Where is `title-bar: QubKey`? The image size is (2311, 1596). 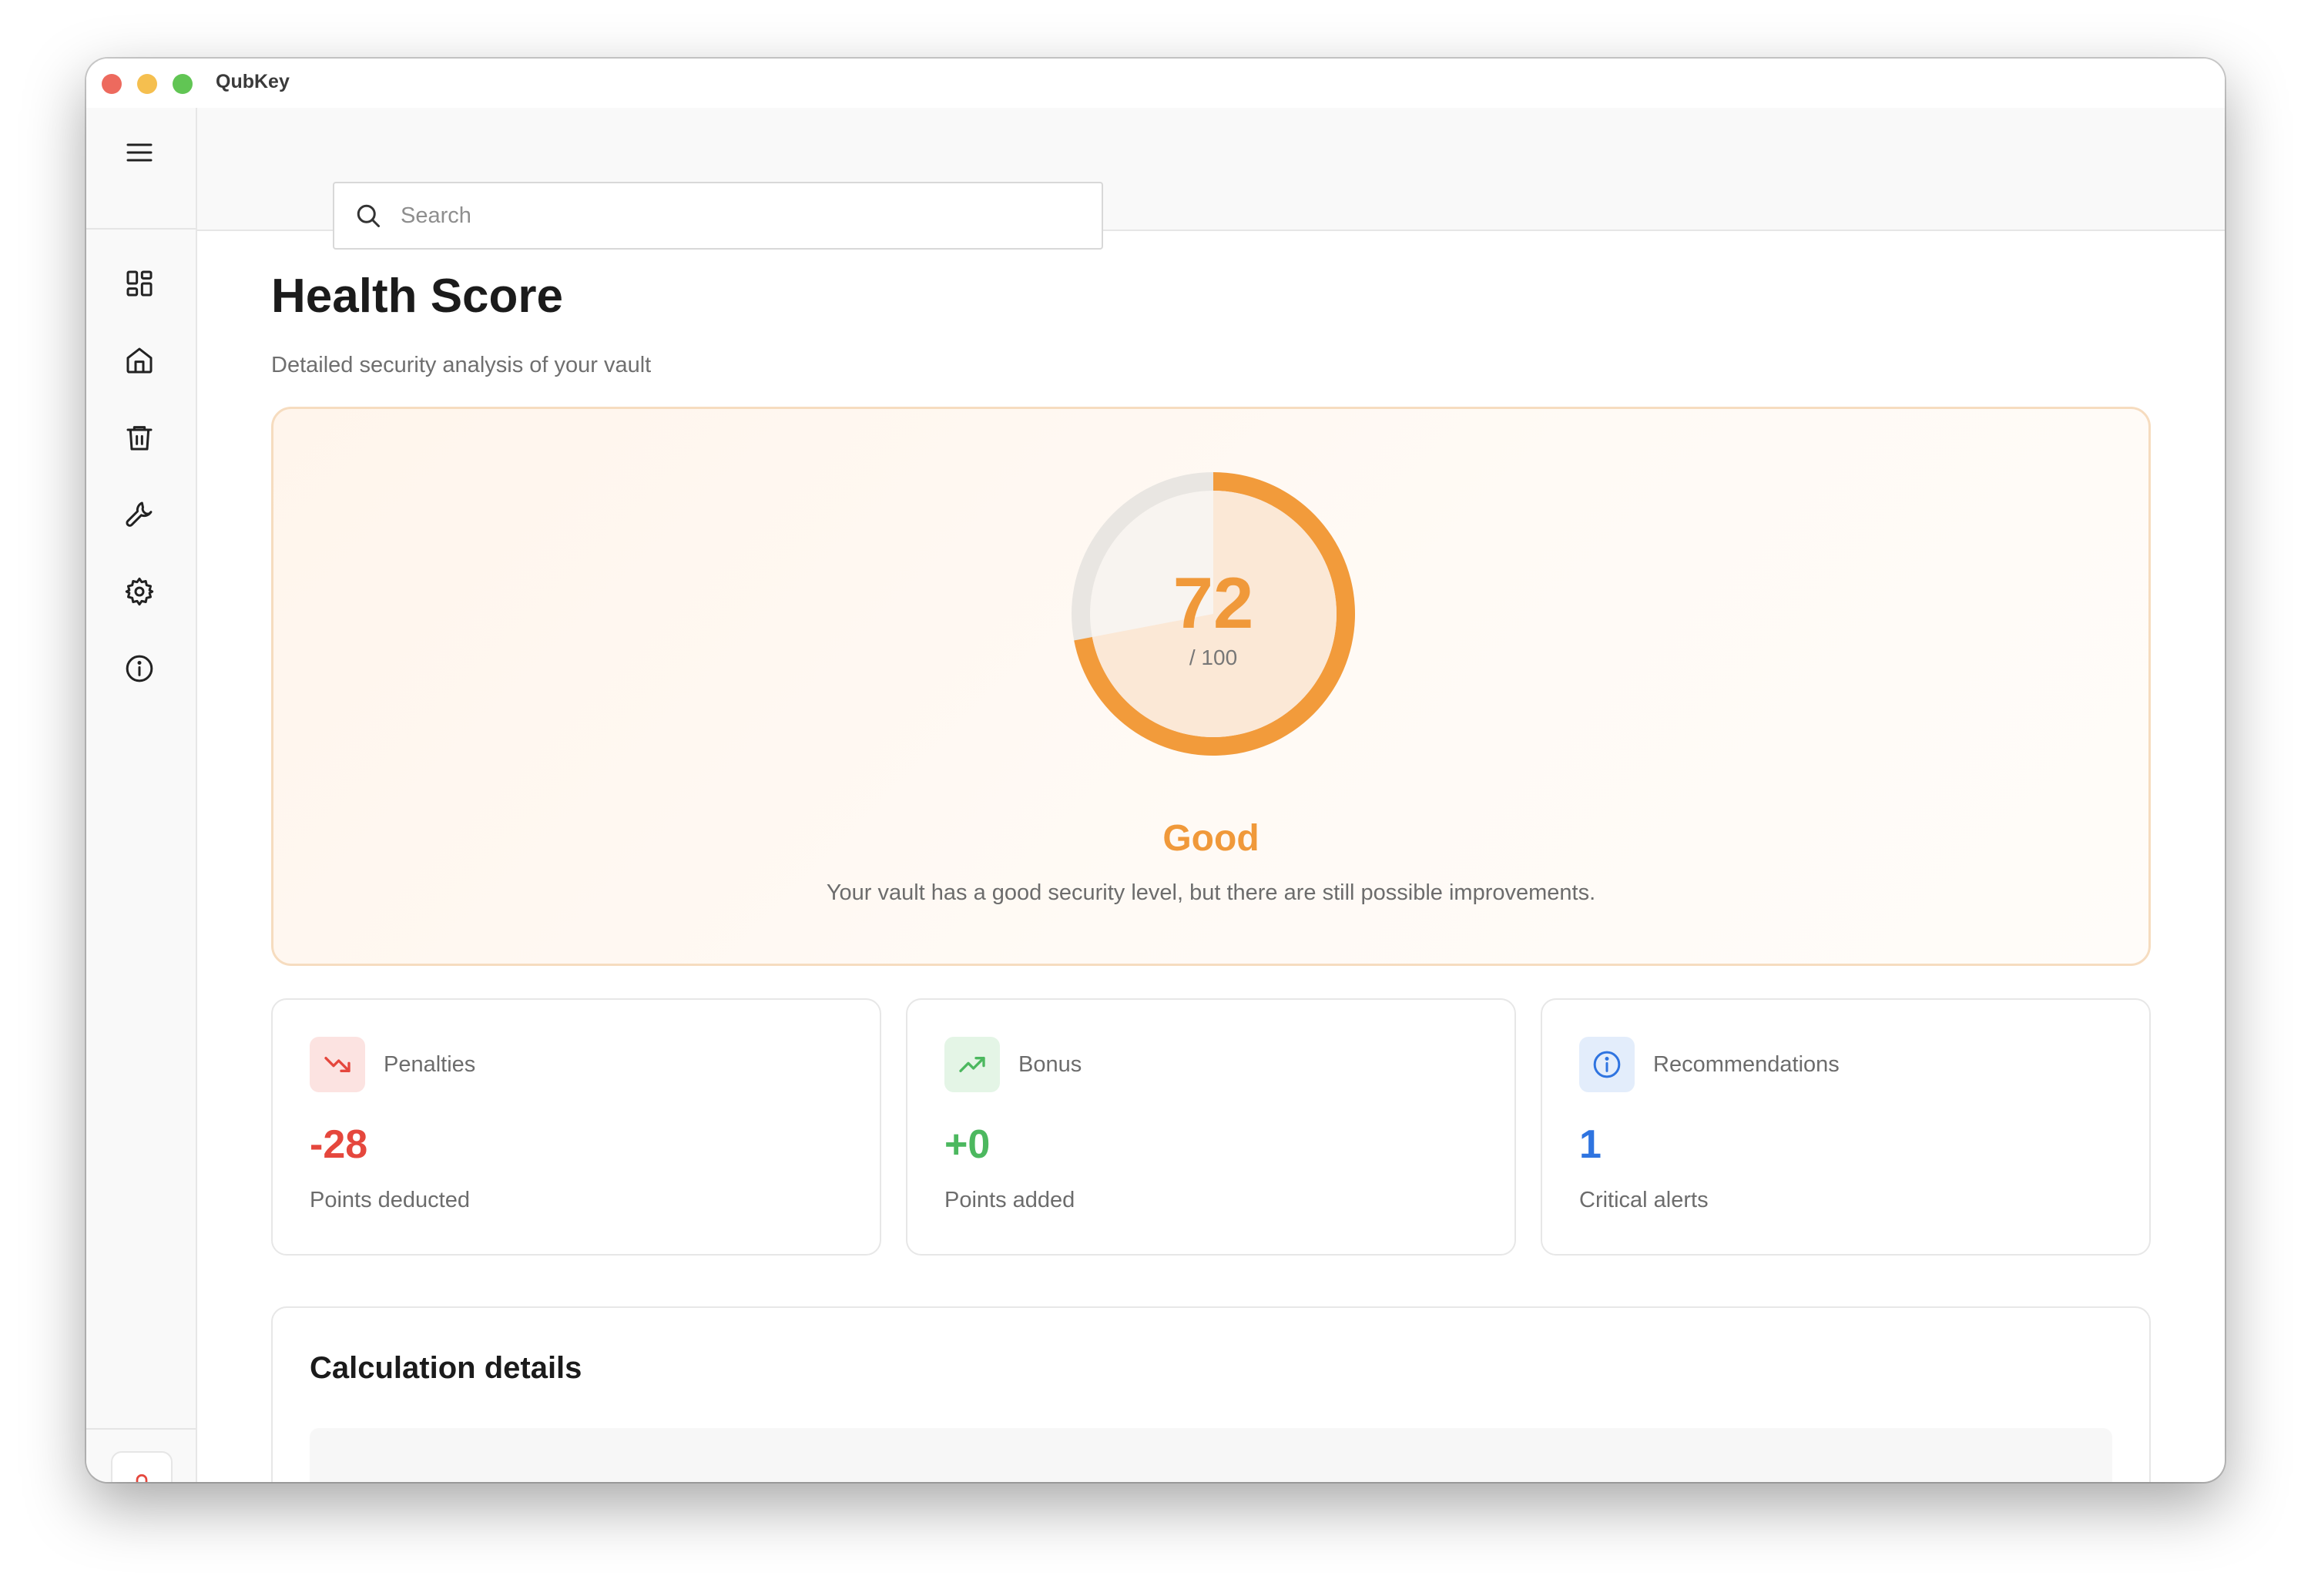
title-bar: QubKey is located at coordinates (1155, 83).